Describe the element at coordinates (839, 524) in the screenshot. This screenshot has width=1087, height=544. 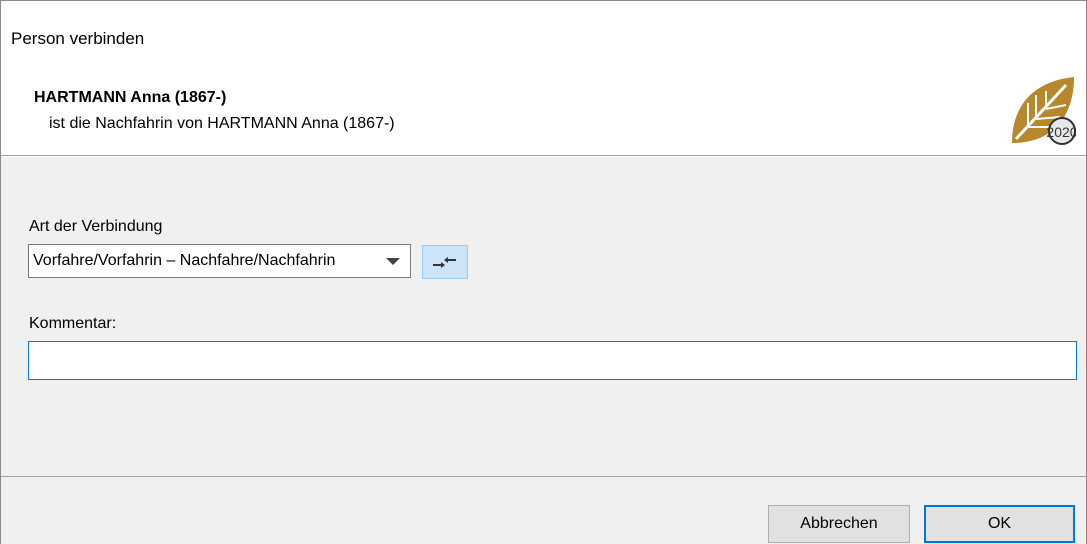
I see `cancel-button: Abbrechen` at that location.